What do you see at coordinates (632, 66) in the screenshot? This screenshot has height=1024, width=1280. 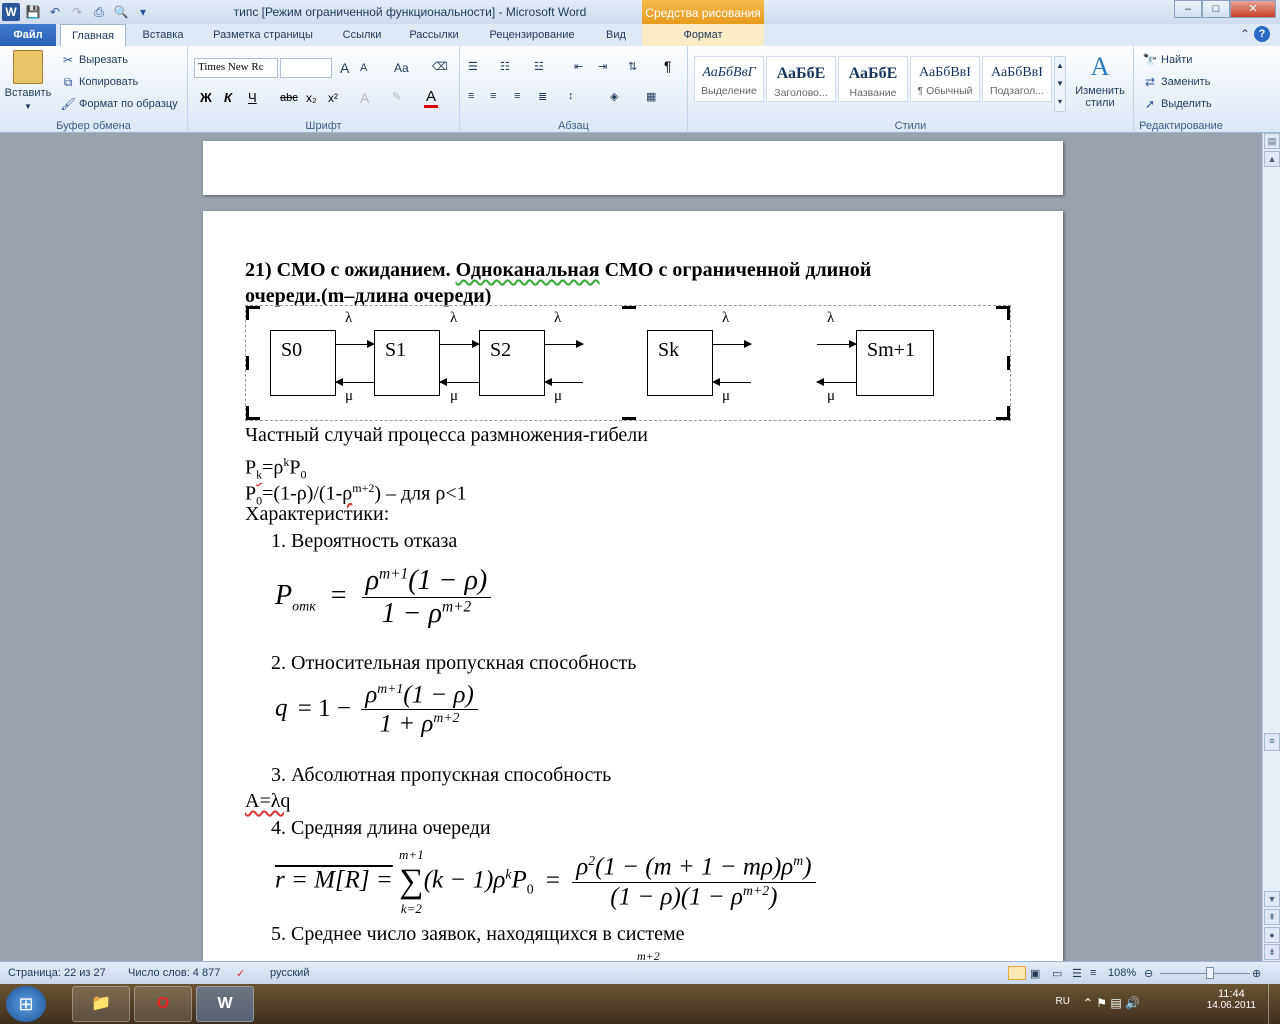 I see `sort-icon: ⇅` at bounding box center [632, 66].